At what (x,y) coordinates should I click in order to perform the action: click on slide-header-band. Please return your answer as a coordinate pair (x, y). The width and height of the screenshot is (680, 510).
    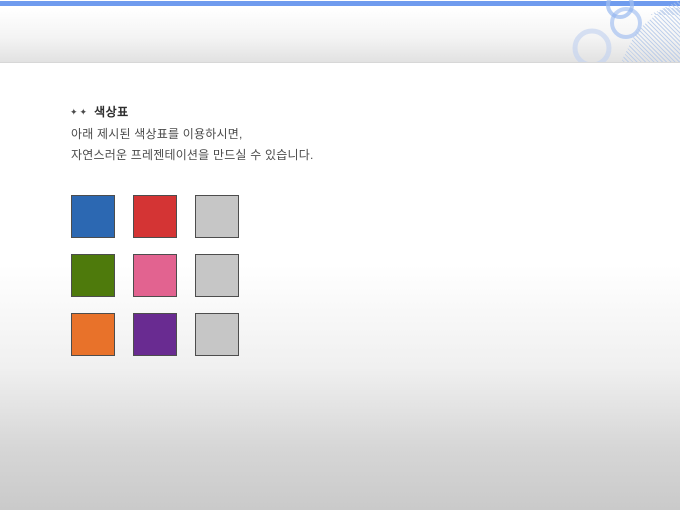
    Looking at the image, I should click on (340, 31).